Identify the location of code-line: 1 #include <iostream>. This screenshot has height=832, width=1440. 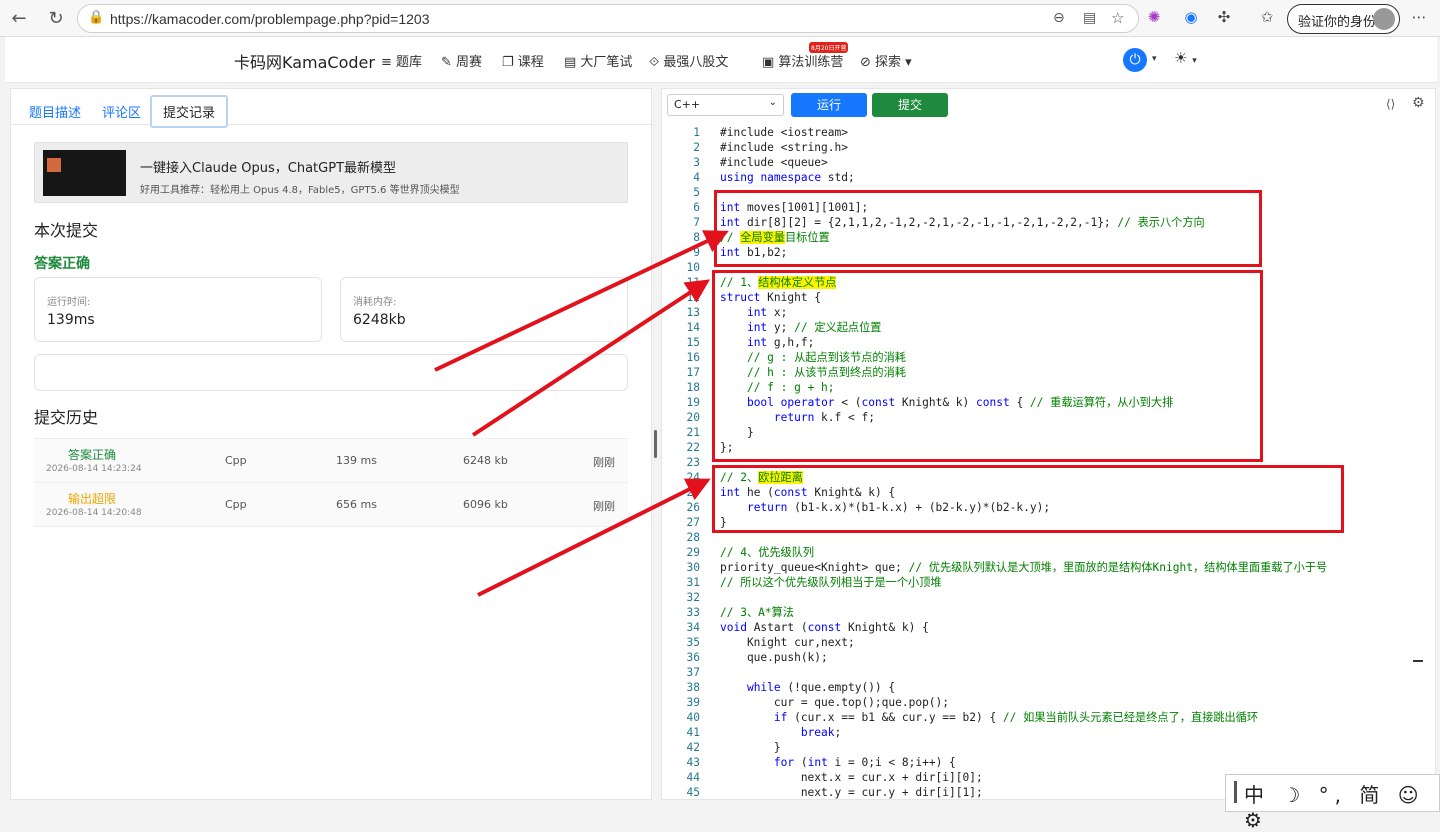
(1048, 132).